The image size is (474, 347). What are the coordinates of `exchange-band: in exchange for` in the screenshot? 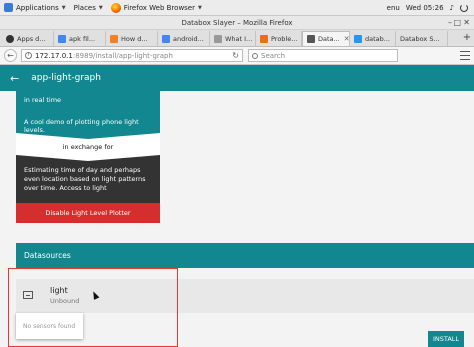 It's located at (88, 144).